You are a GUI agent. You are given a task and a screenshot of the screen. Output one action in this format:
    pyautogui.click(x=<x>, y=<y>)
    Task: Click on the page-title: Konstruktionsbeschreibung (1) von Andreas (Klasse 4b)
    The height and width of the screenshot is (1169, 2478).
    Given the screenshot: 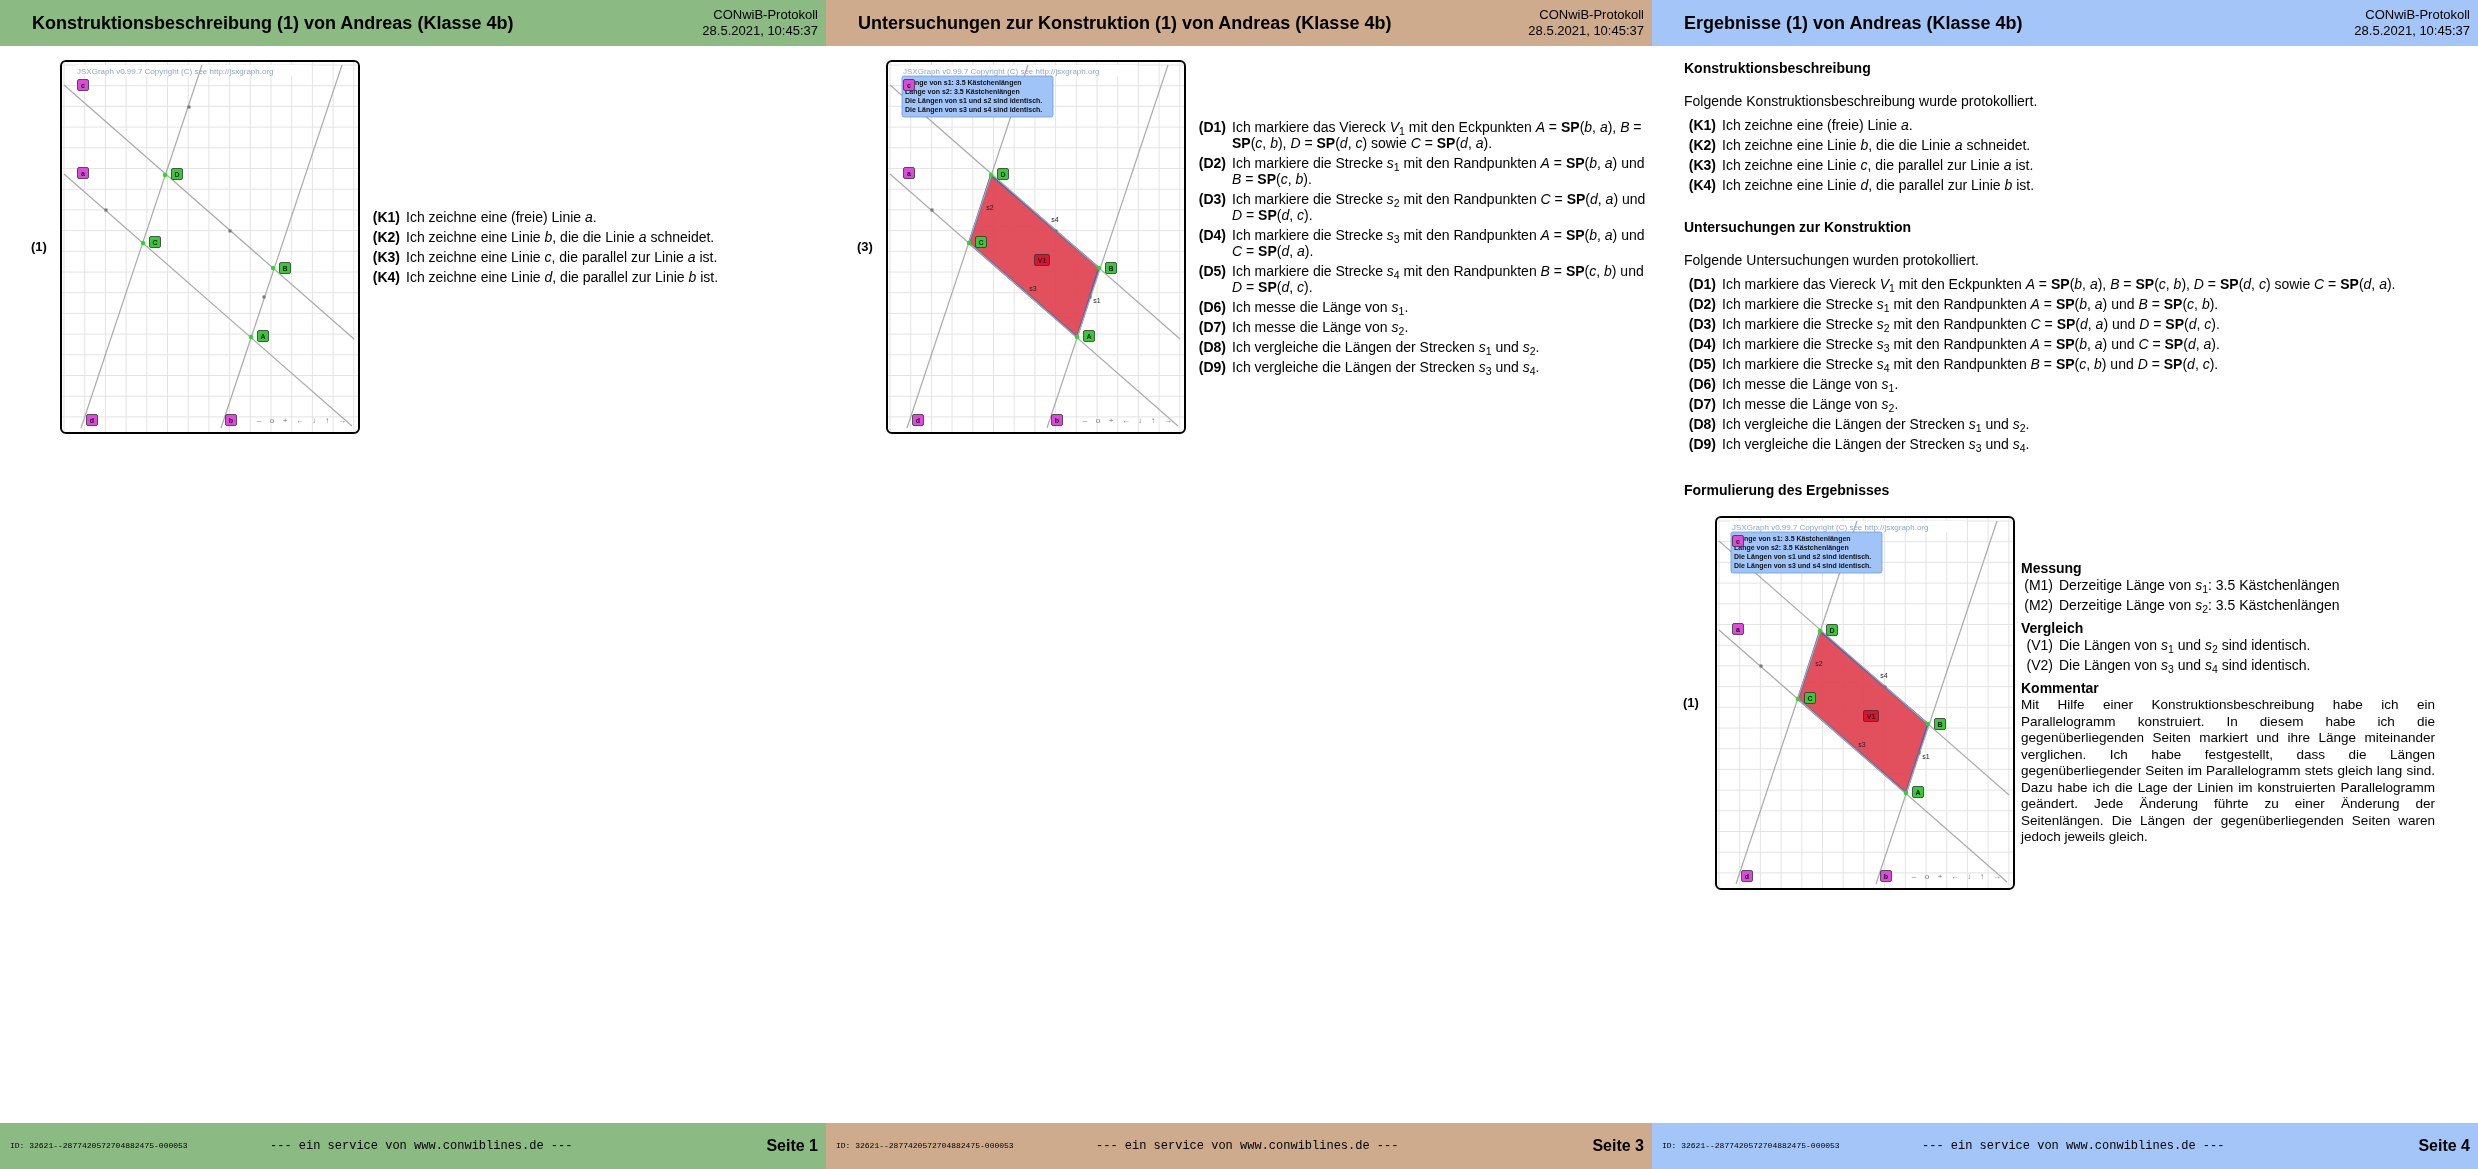 What is the action you would take?
    pyautogui.click(x=273, y=23)
    